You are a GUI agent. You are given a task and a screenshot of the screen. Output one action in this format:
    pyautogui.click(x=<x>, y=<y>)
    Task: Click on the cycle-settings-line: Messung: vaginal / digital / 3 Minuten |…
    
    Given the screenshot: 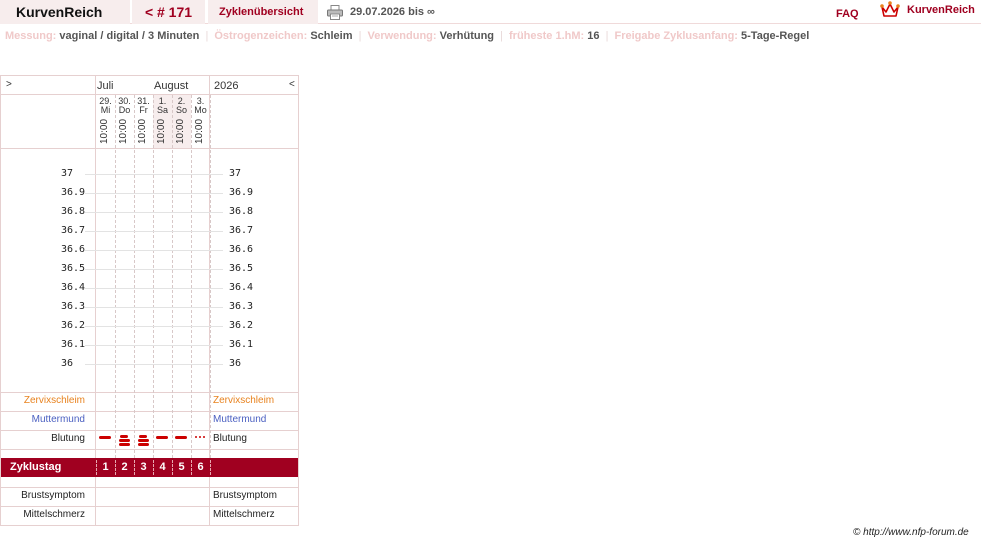 What is the action you would take?
    pyautogui.click(x=407, y=36)
    